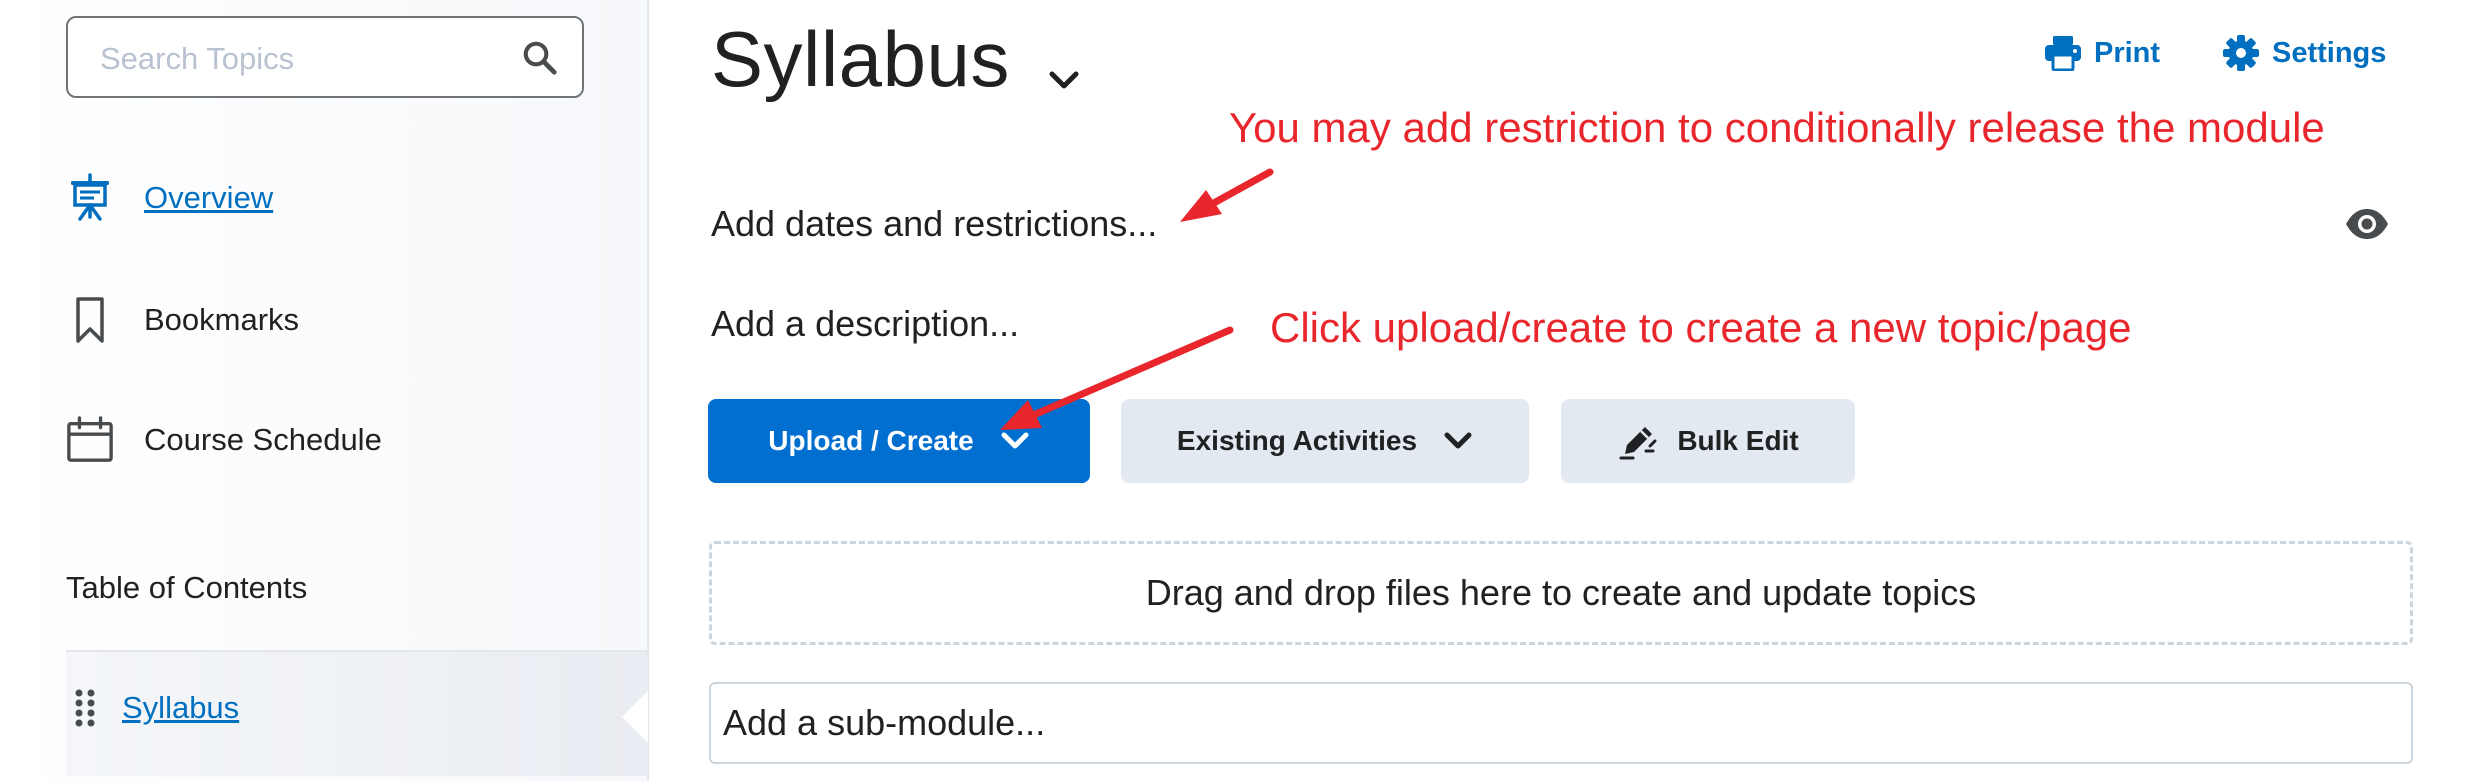 The image size is (2468, 781). Describe the element at coordinates (222, 319) in the screenshot. I see `nav-item-label: Bookmarks` at that location.